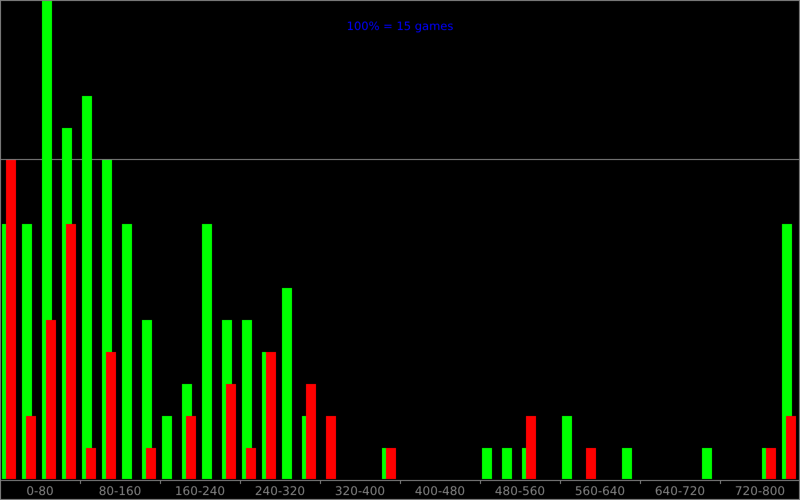  Describe the element at coordinates (680, 491) in the screenshot. I see `axis-label: 640-720` at that location.